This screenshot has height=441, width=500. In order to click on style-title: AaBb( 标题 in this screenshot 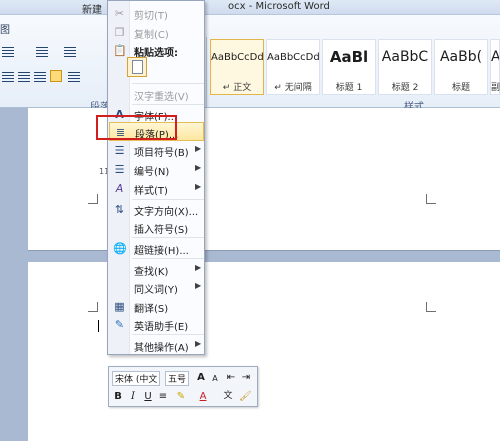, I will do `click(461, 67)`.